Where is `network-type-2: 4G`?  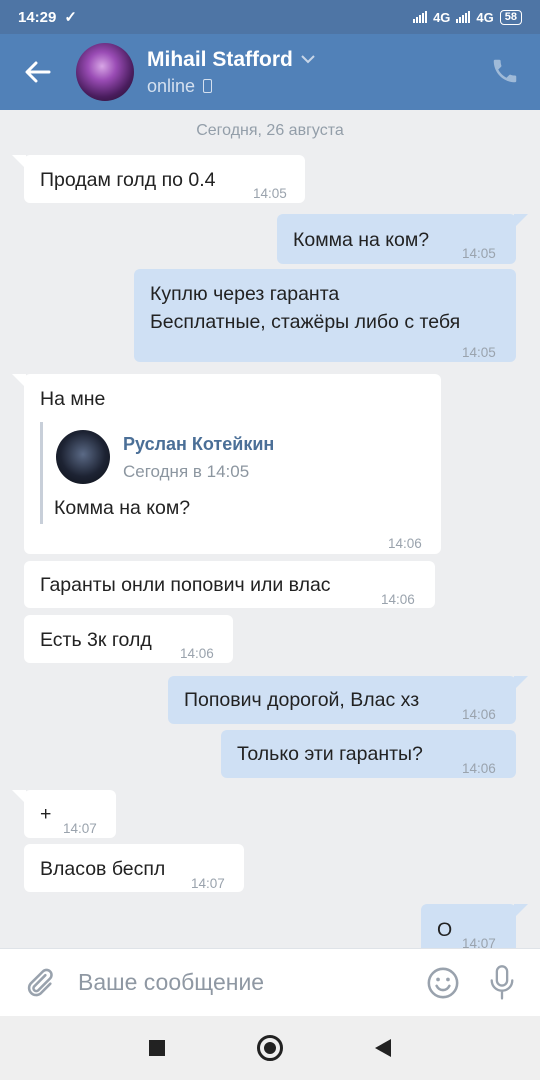 network-type-2: 4G is located at coordinates (485, 17).